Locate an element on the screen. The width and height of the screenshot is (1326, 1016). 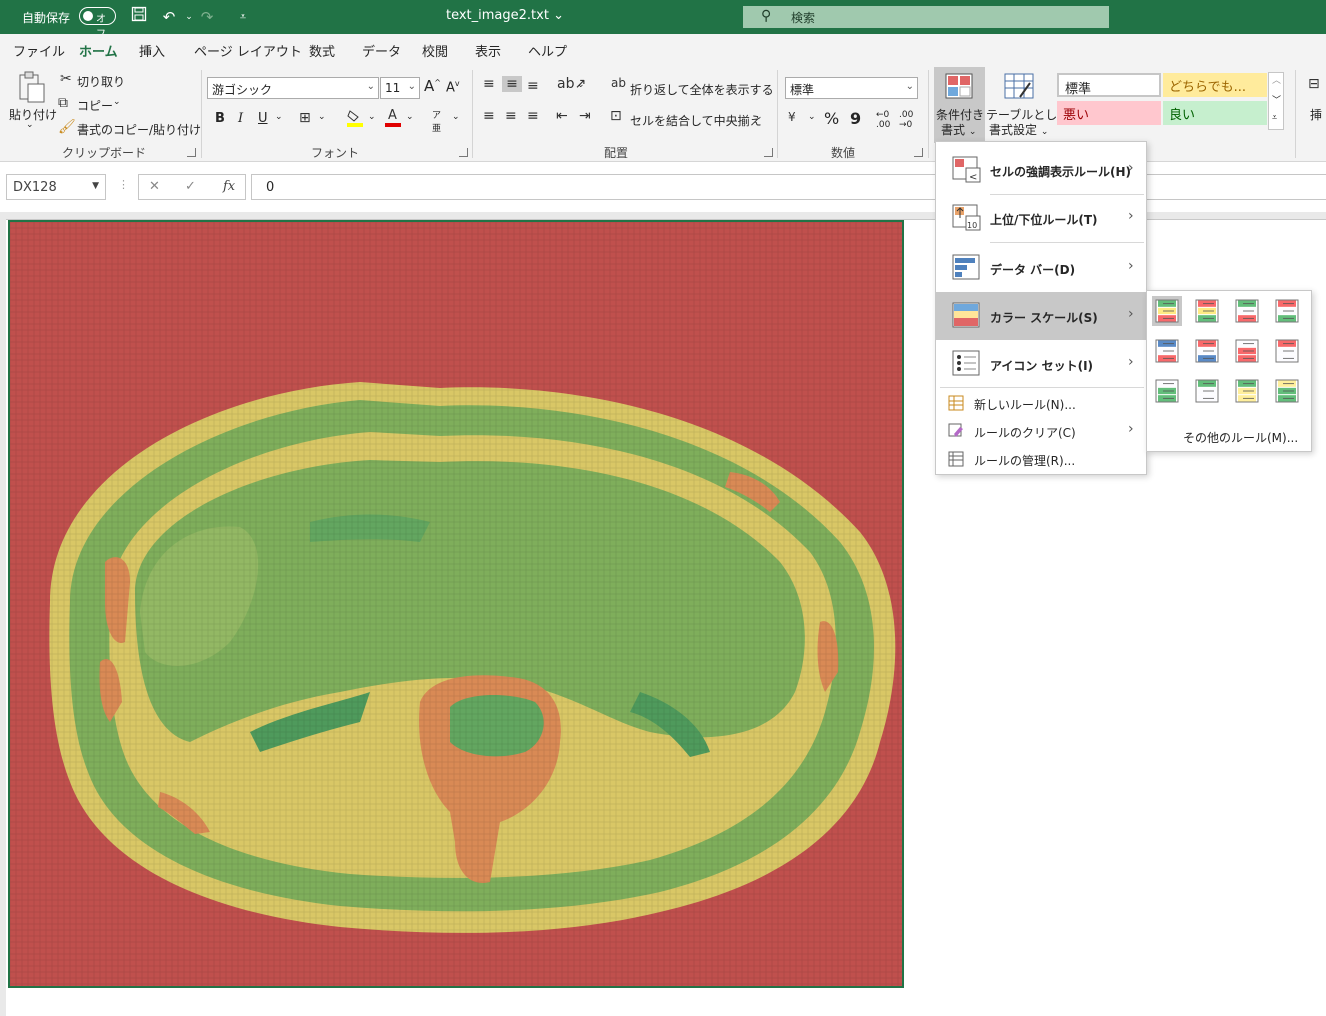
tab-page-layout: ページ レイアウト is located at coordinates (248, 50).